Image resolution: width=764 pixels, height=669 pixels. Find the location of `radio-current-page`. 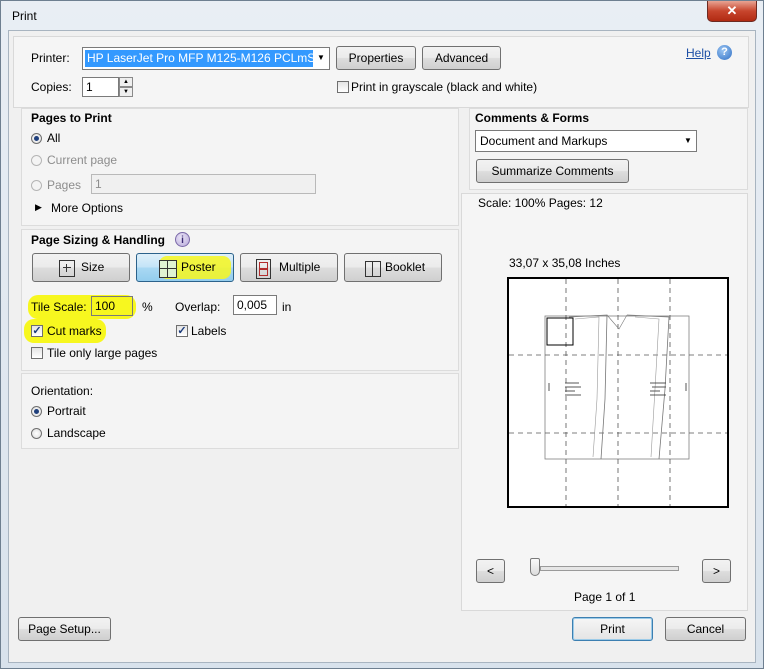

radio-current-page is located at coordinates (36, 160).